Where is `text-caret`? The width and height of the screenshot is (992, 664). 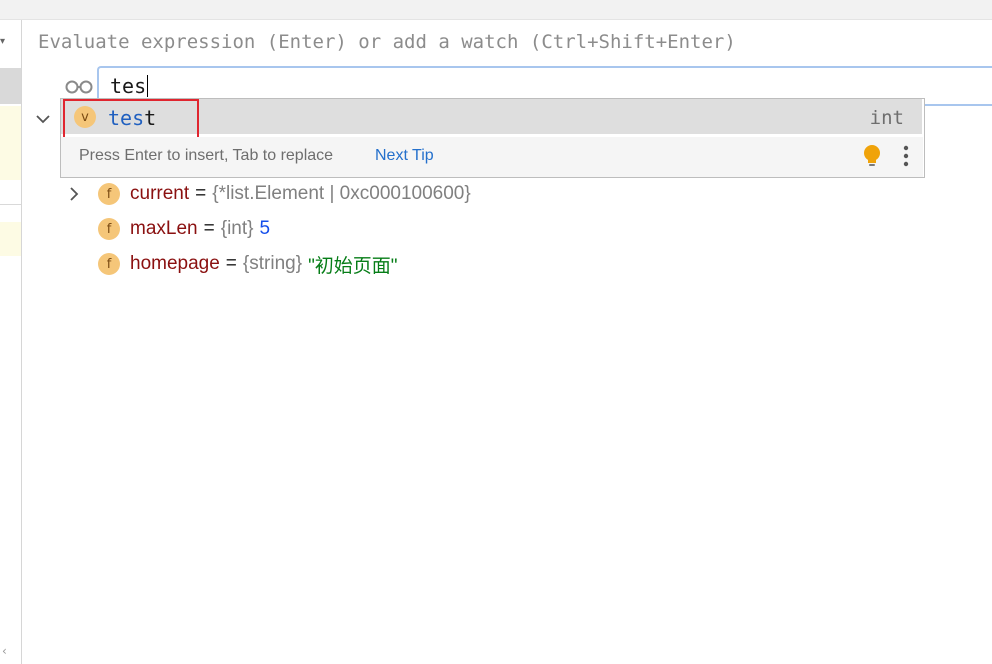 text-caret is located at coordinates (148, 86).